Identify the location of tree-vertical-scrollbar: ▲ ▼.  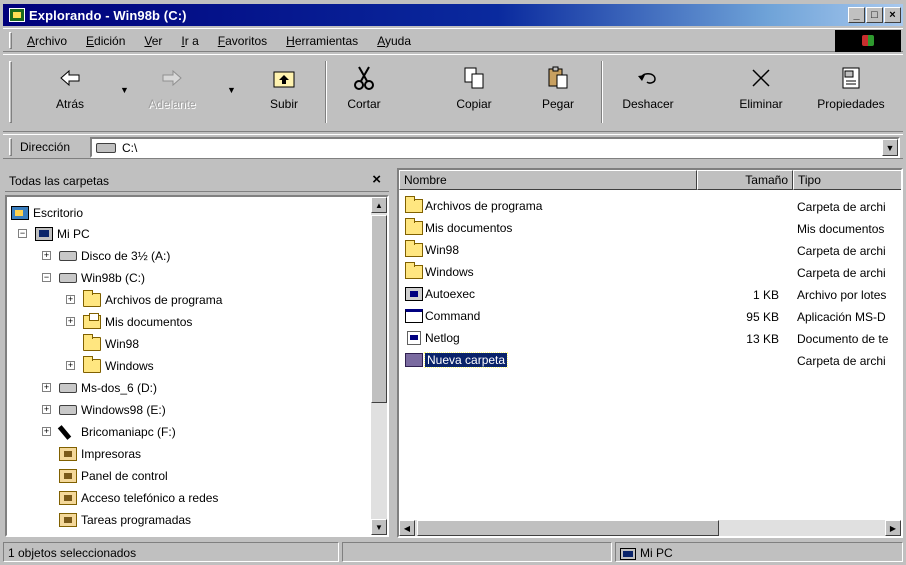
(379, 366).